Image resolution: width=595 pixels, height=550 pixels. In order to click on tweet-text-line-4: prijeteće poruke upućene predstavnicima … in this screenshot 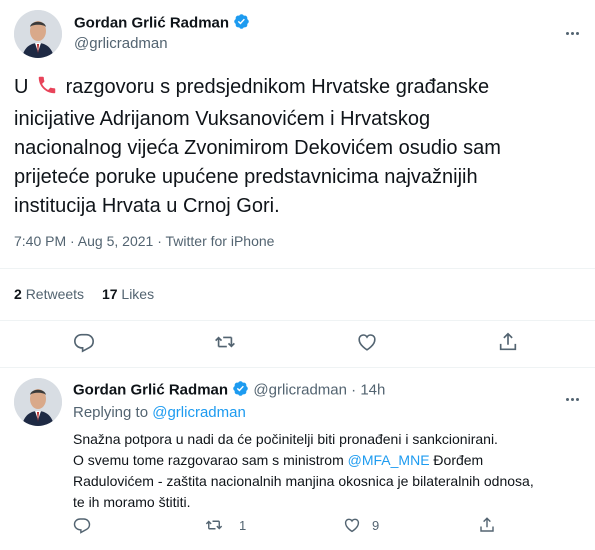, I will do `click(246, 177)`.